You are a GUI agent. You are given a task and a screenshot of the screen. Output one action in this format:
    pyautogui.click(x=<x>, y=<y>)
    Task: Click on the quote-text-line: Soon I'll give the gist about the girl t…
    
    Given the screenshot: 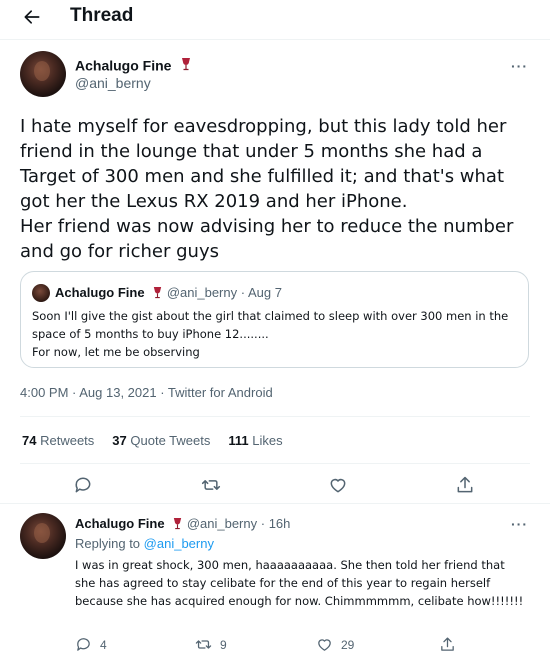 What is the action you would take?
    pyautogui.click(x=270, y=325)
    